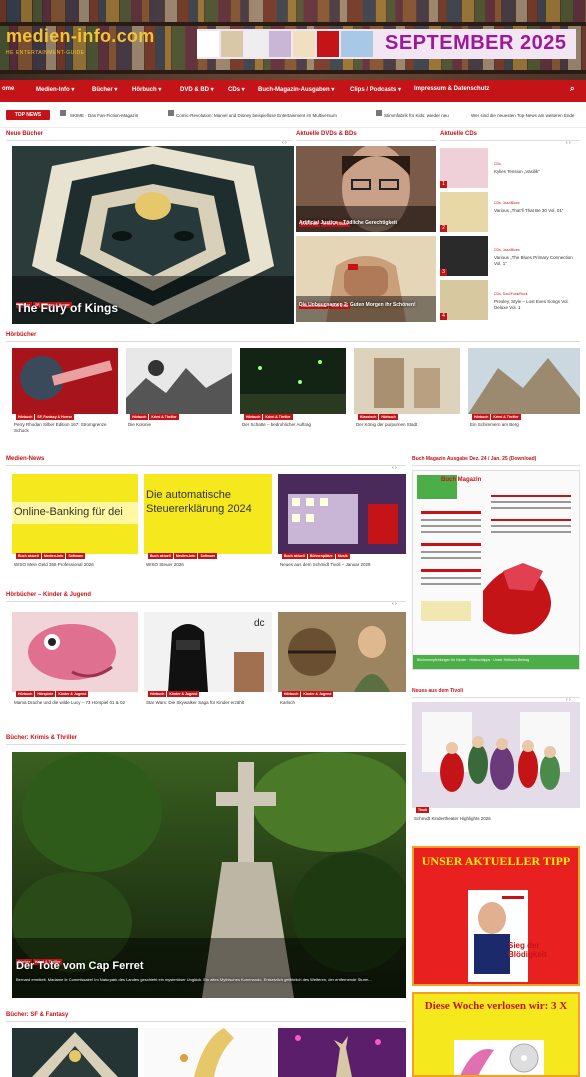 Image resolution: width=586 pixels, height=1077 pixels. I want to click on nav-item-medien-info: Medien-Info ▾, so click(55, 89).